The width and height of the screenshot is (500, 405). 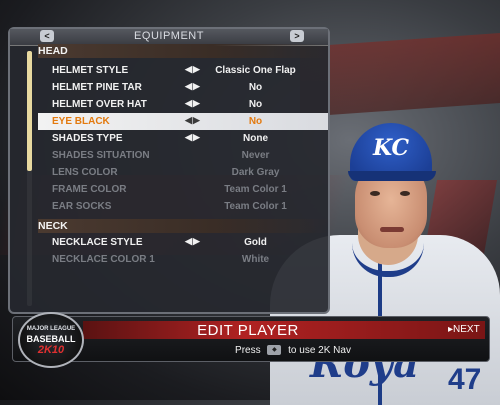 I want to click on option-row-frame-color: FRAME COLOR Team Color 1, so click(x=183, y=189).